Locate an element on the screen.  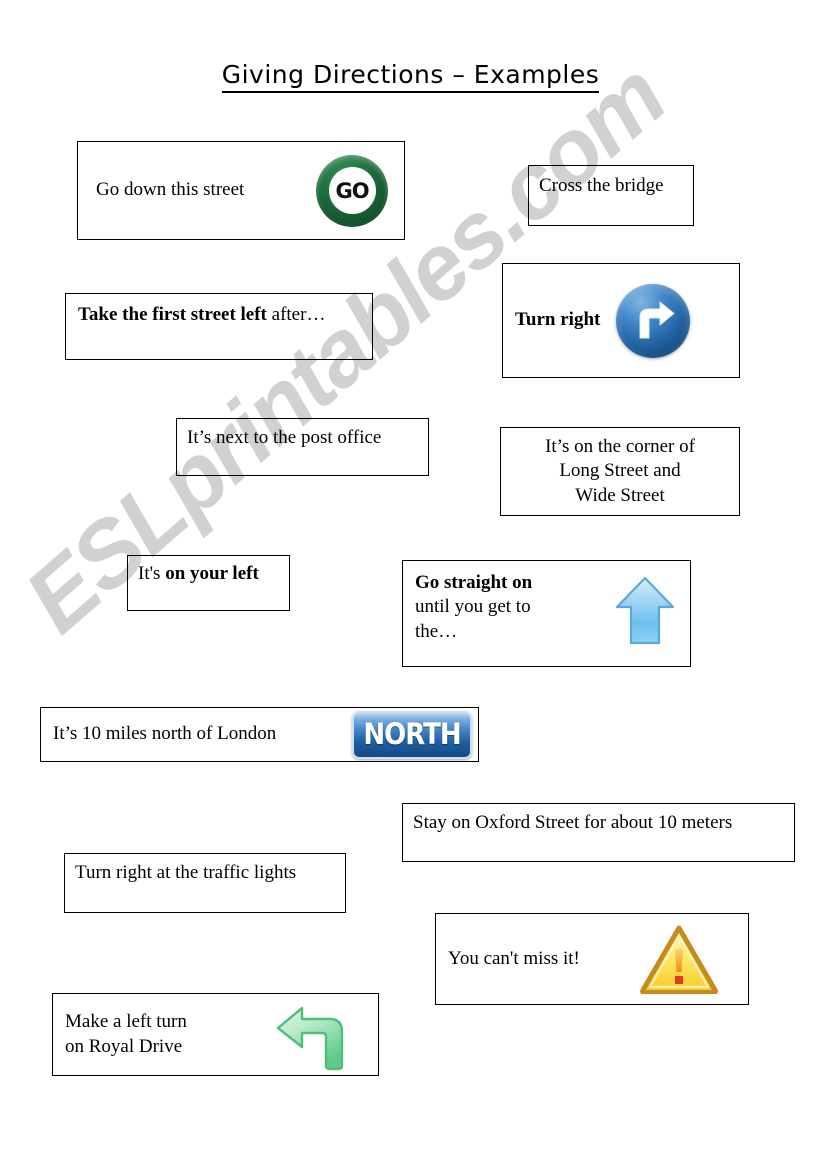
card-on-your-left: It's on your left is located at coordinates (208, 583).